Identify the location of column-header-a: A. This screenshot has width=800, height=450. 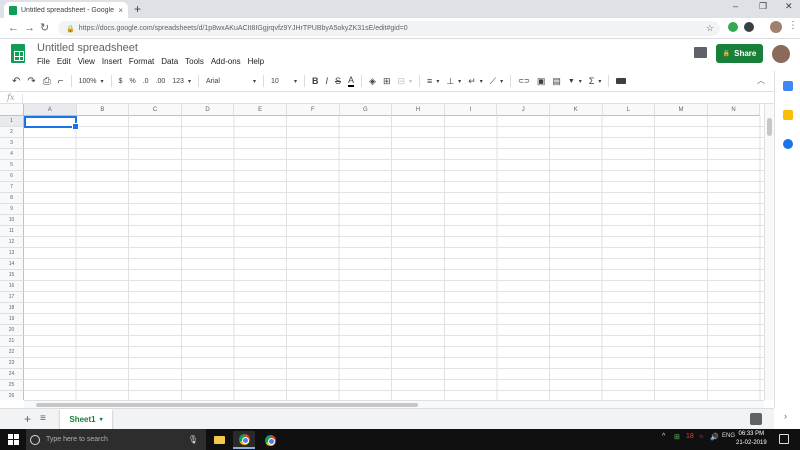
(50, 110).